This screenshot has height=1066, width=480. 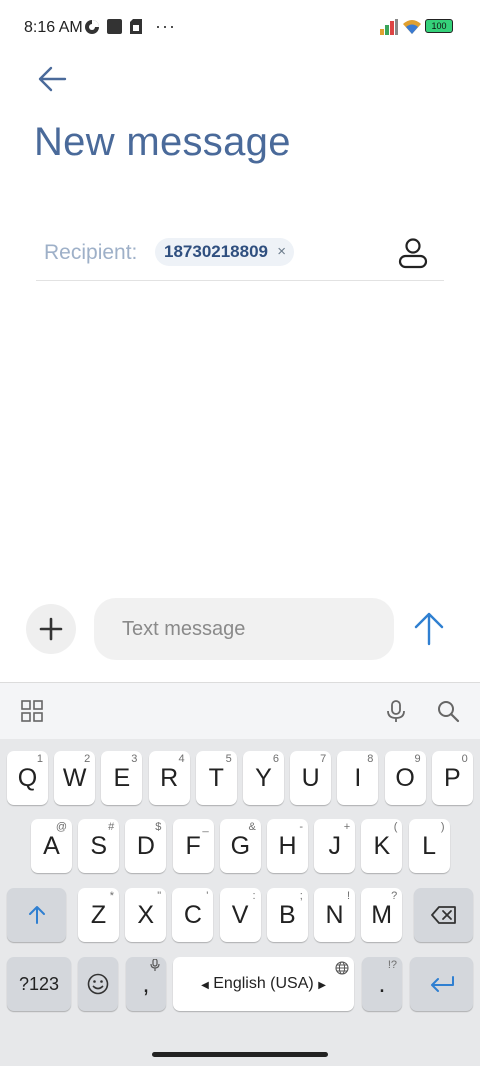 What do you see at coordinates (281, 252) in the screenshot?
I see `remove-recipient-icon: ×` at bounding box center [281, 252].